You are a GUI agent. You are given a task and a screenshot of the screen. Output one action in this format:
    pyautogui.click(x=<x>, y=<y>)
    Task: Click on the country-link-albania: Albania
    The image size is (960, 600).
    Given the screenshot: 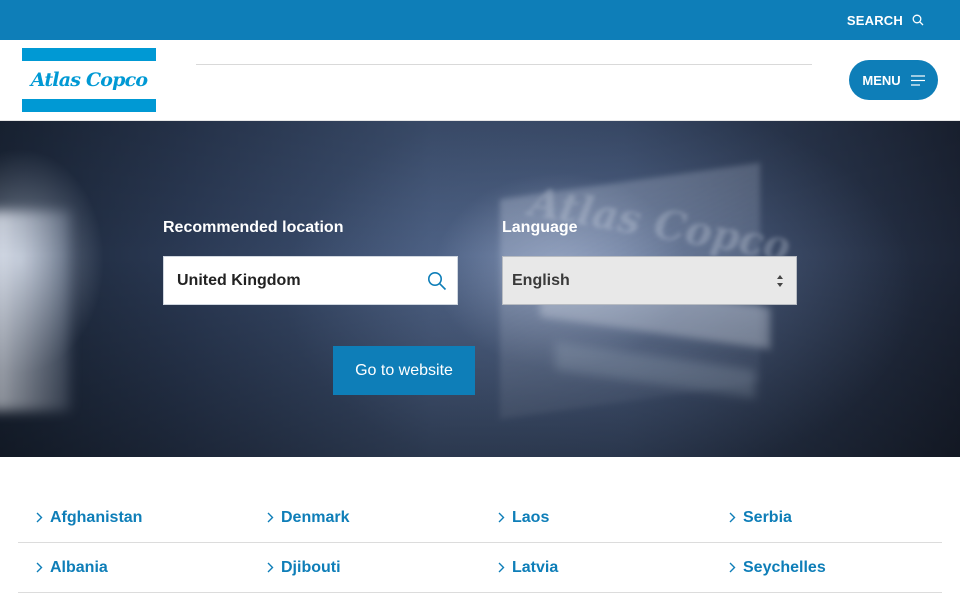 What is the action you would take?
    pyautogui.click(x=133, y=568)
    